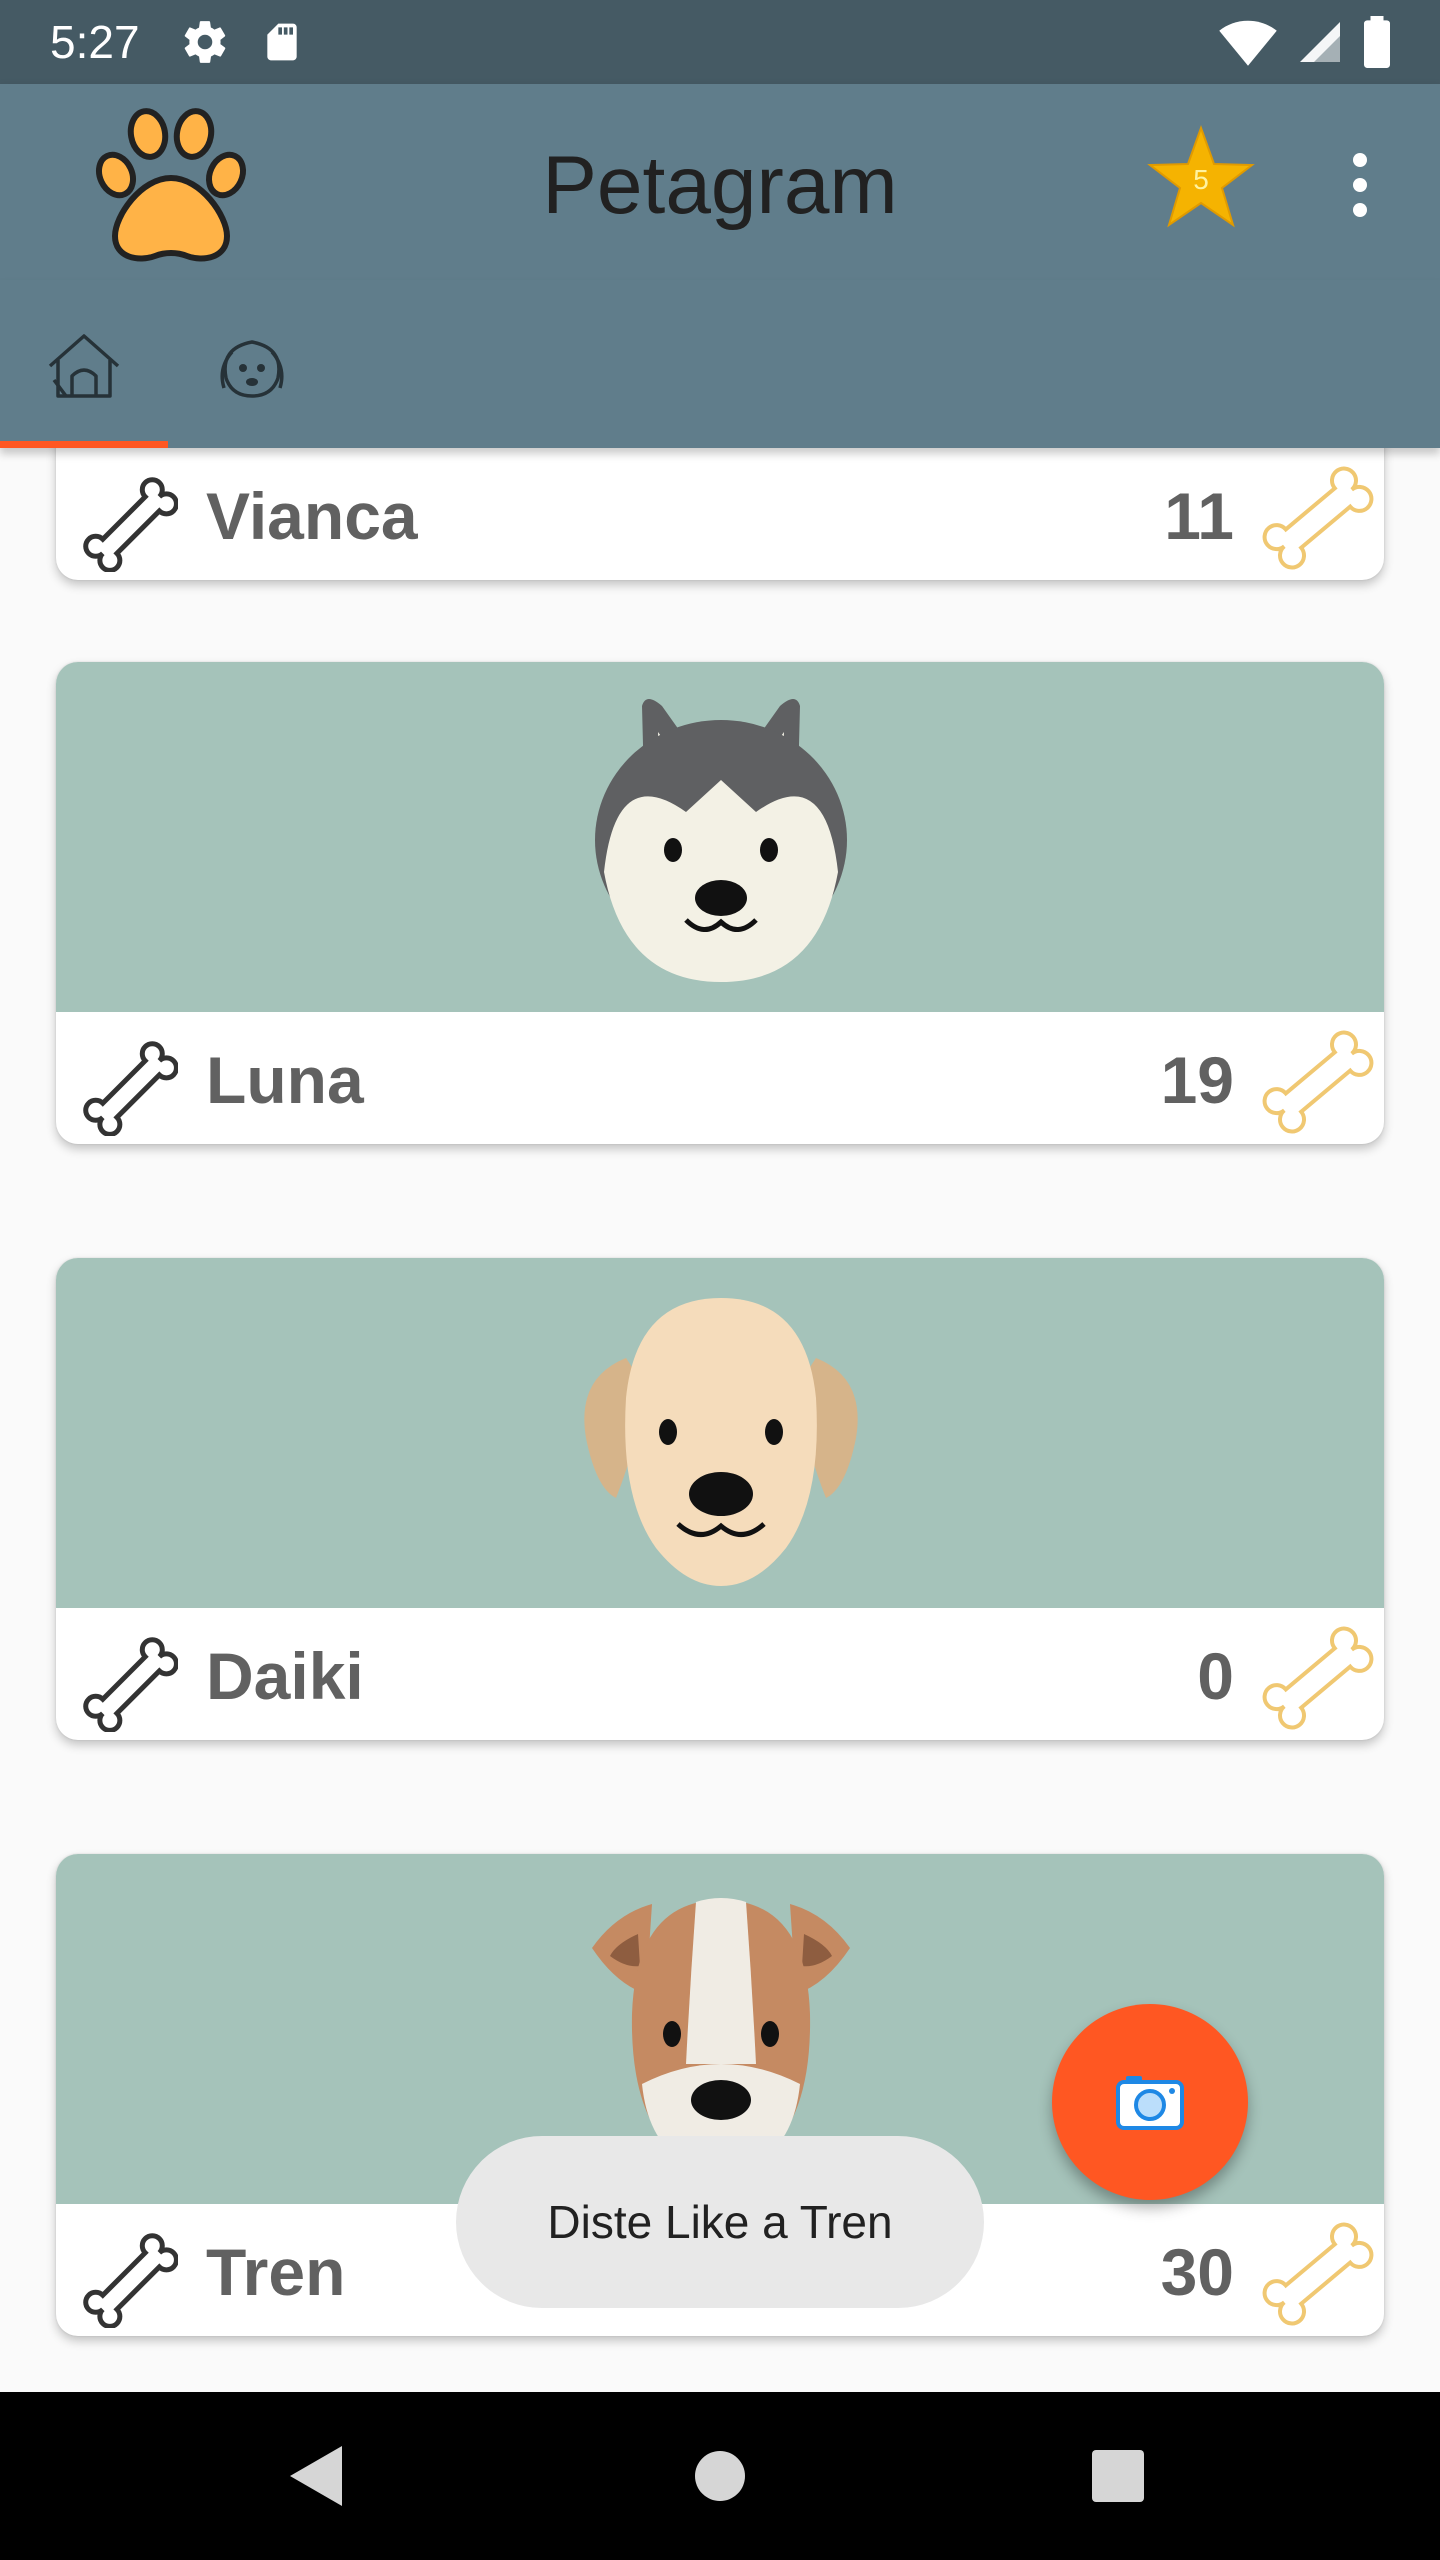 The image size is (1440, 2560). What do you see at coordinates (721, 1442) in the screenshot?
I see `labrador-avatar` at bounding box center [721, 1442].